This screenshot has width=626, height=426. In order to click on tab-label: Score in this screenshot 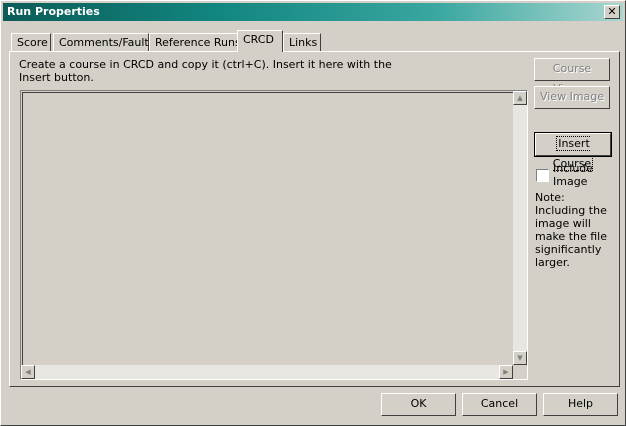, I will do `click(32, 42)`.